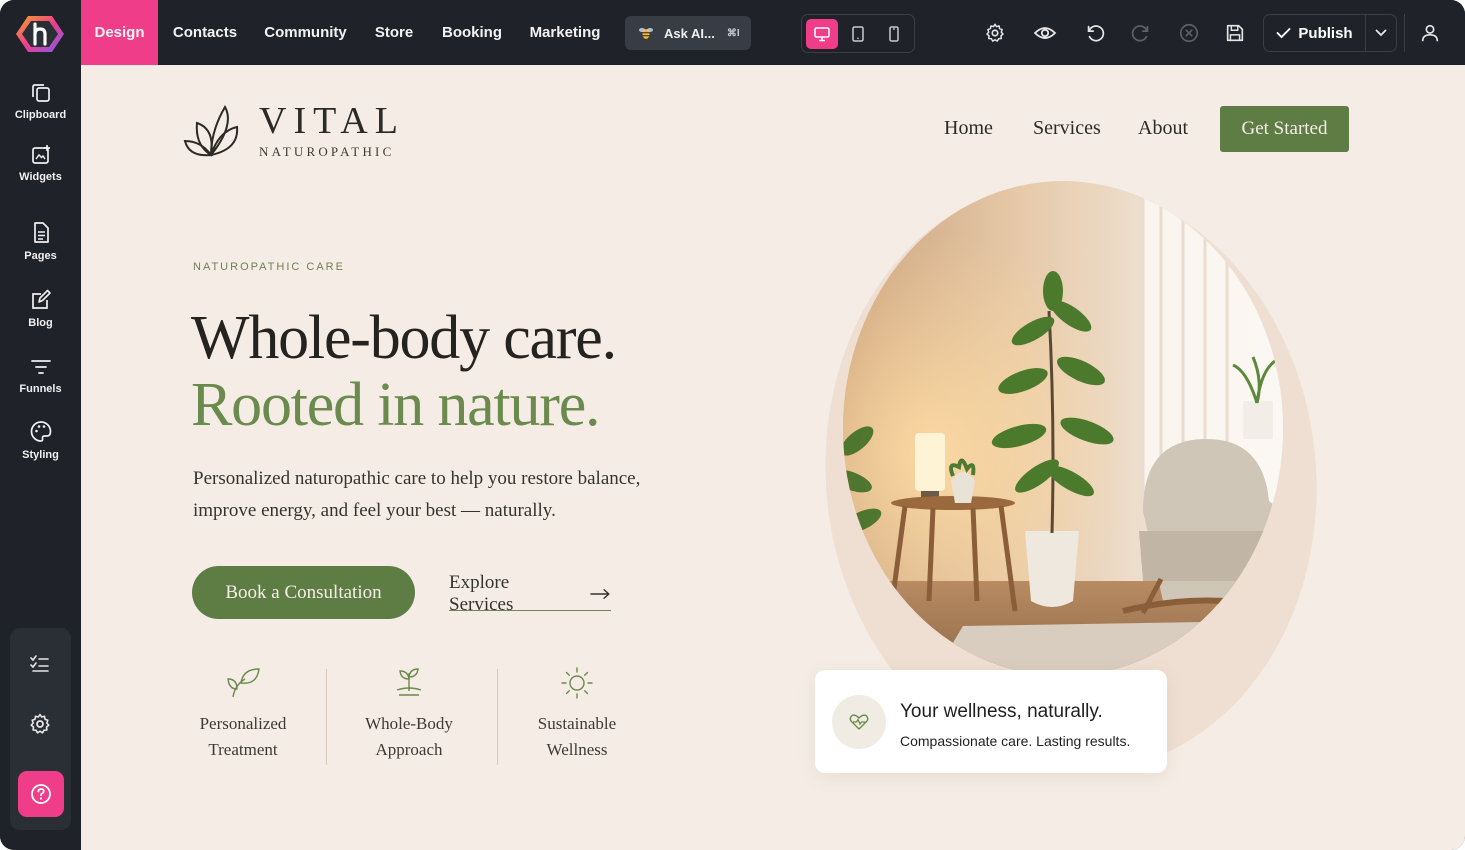  Describe the element at coordinates (40, 248) in the screenshot. I see `sidebar-item-pages: Pages` at that location.